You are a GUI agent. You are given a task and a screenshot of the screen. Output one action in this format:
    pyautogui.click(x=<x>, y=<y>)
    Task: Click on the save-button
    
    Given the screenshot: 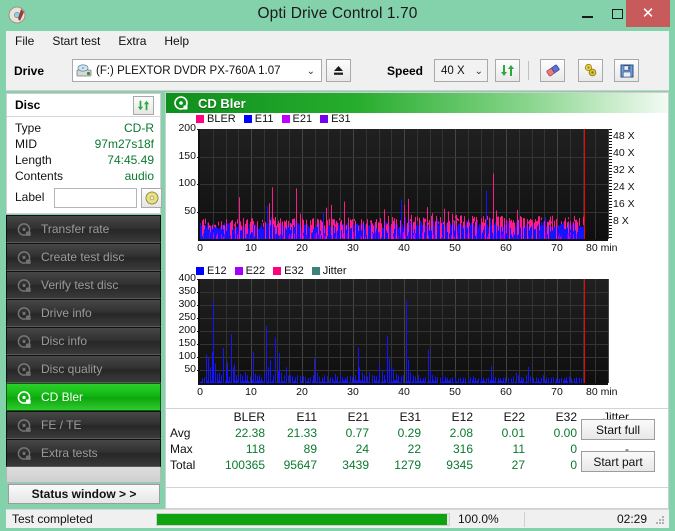 What is the action you would take?
    pyautogui.click(x=626, y=70)
    